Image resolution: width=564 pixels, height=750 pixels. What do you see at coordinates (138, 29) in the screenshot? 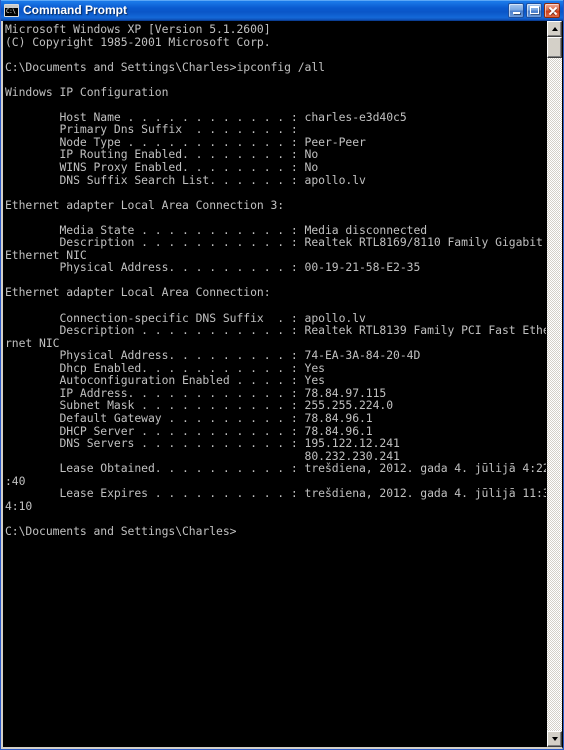
I see `console-line: Microsoft Windows XP [Version 5.1.2600]` at bounding box center [138, 29].